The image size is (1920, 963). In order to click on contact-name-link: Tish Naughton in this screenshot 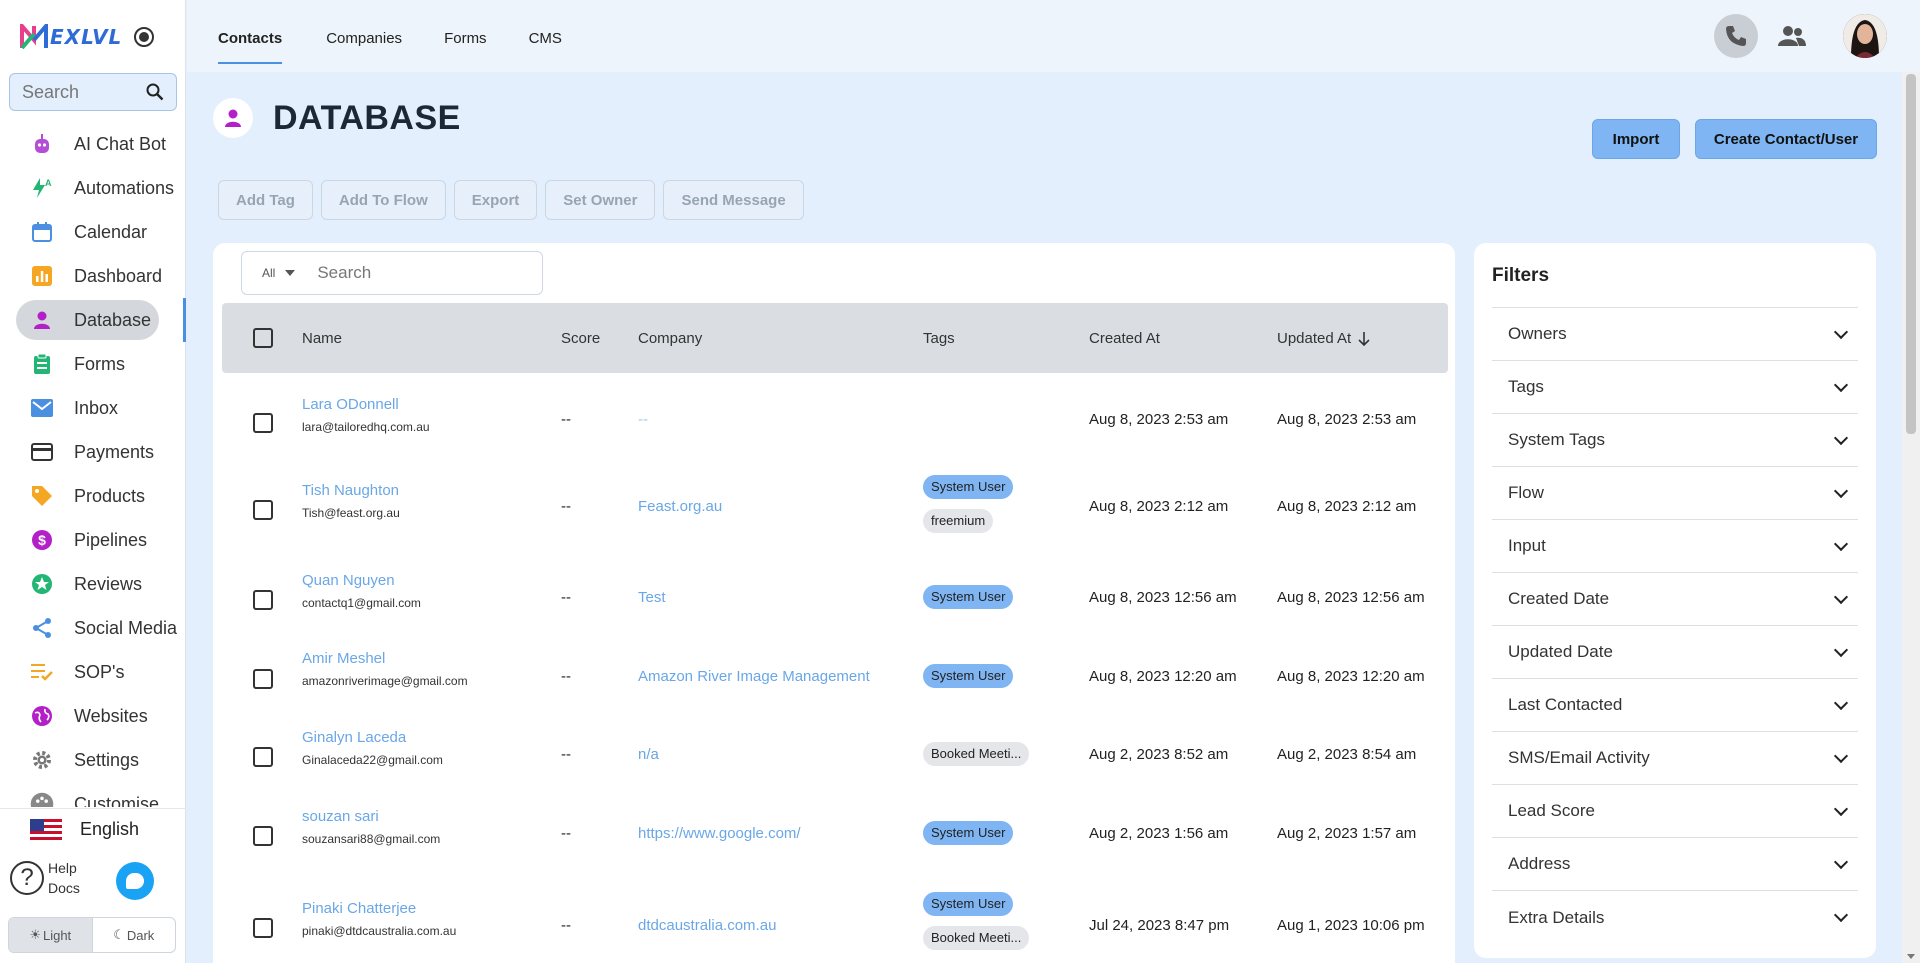, I will do `click(351, 490)`.